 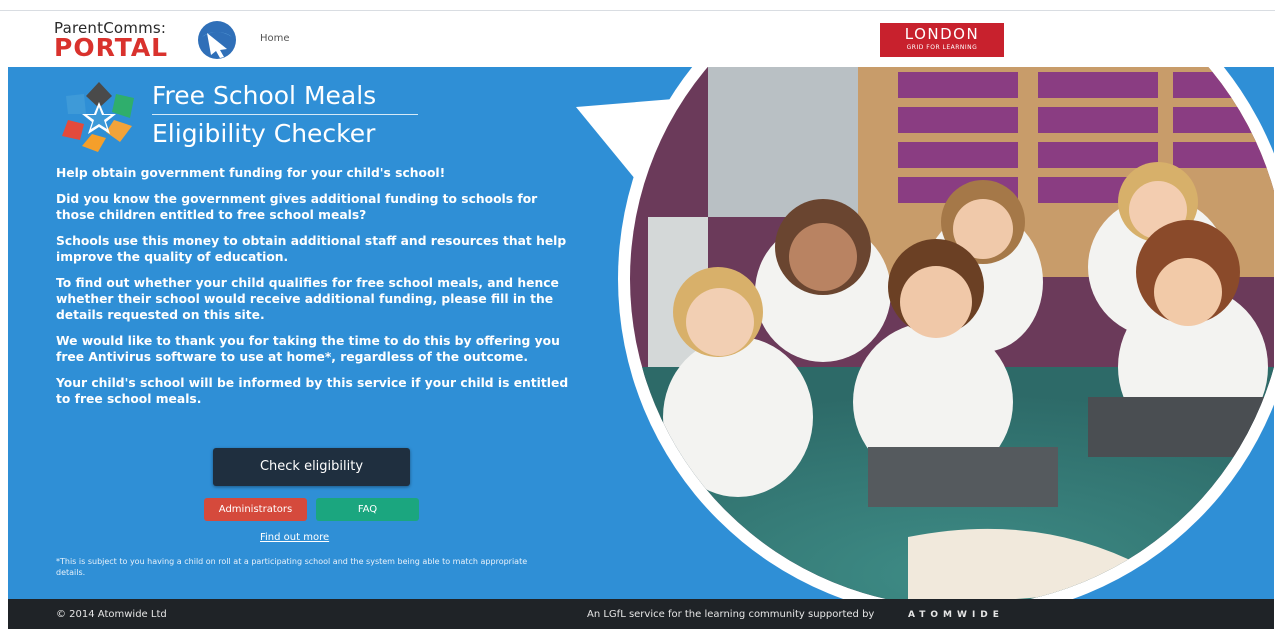 What do you see at coordinates (294, 537) in the screenshot?
I see `find-out-more-link: Find out more` at bounding box center [294, 537].